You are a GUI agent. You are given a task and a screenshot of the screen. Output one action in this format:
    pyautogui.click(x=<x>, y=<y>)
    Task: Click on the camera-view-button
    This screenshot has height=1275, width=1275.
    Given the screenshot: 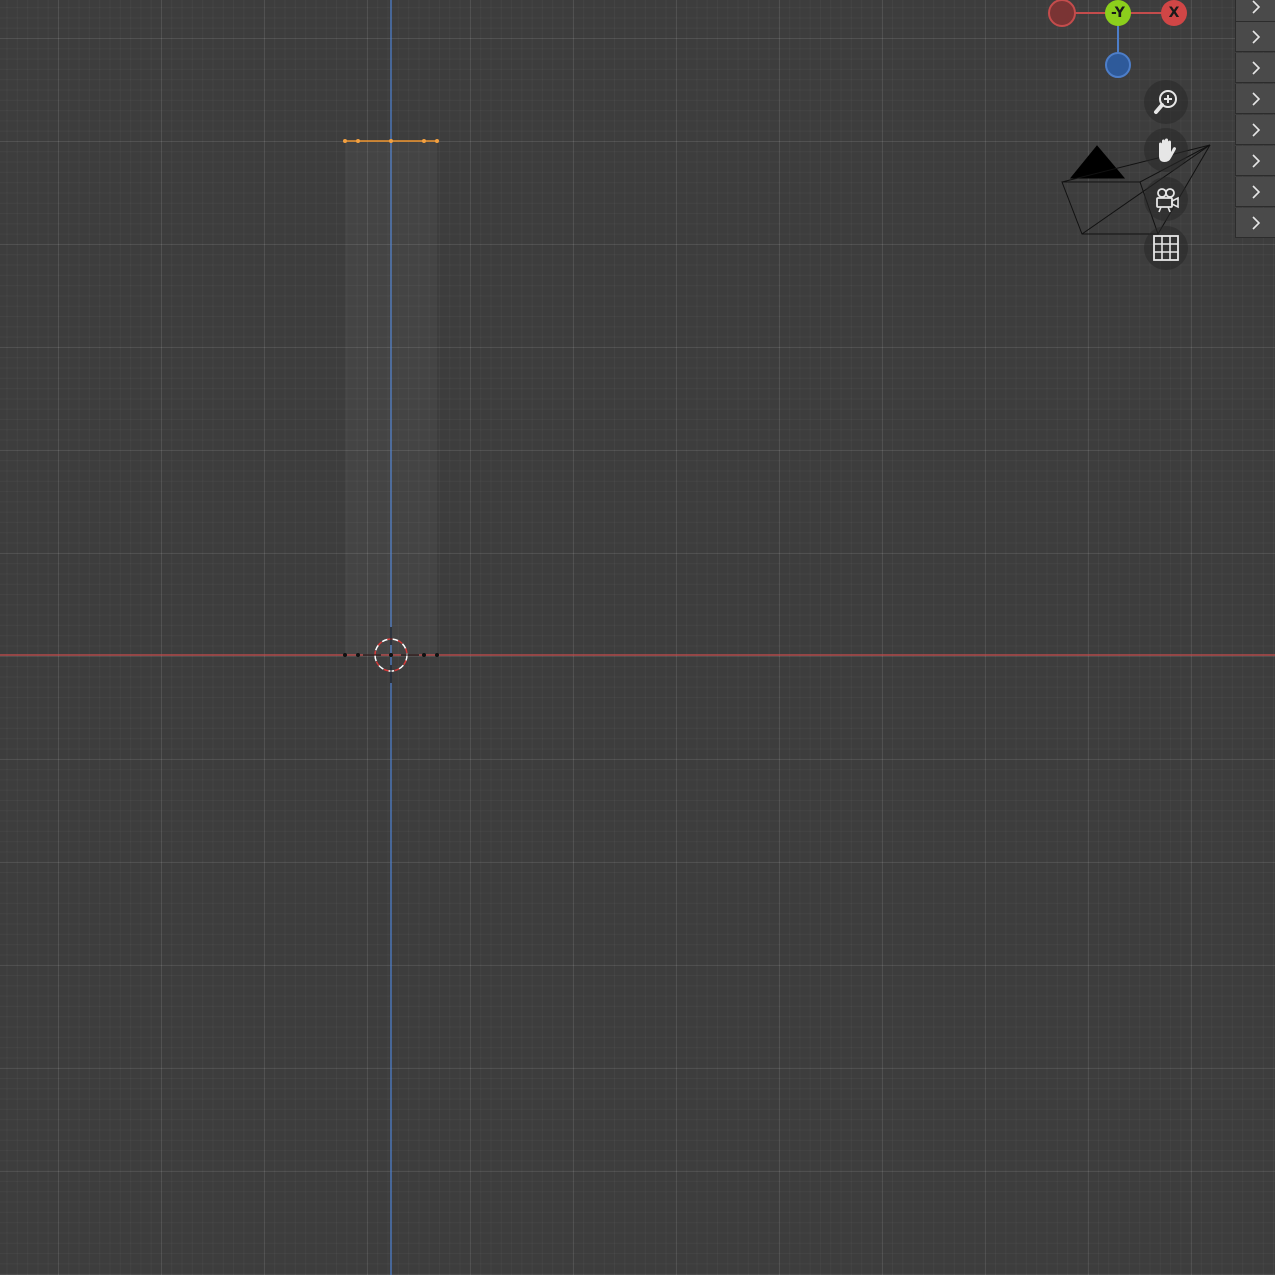 What is the action you would take?
    pyautogui.click(x=1166, y=199)
    